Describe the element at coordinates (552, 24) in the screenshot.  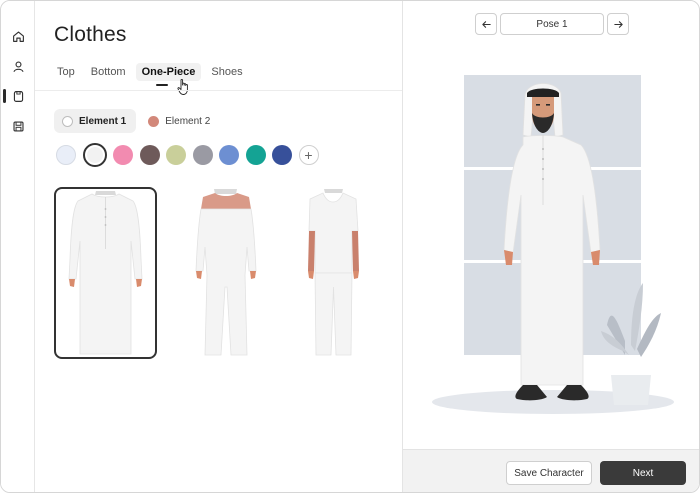
I see `pose-label: Pose 1` at that location.